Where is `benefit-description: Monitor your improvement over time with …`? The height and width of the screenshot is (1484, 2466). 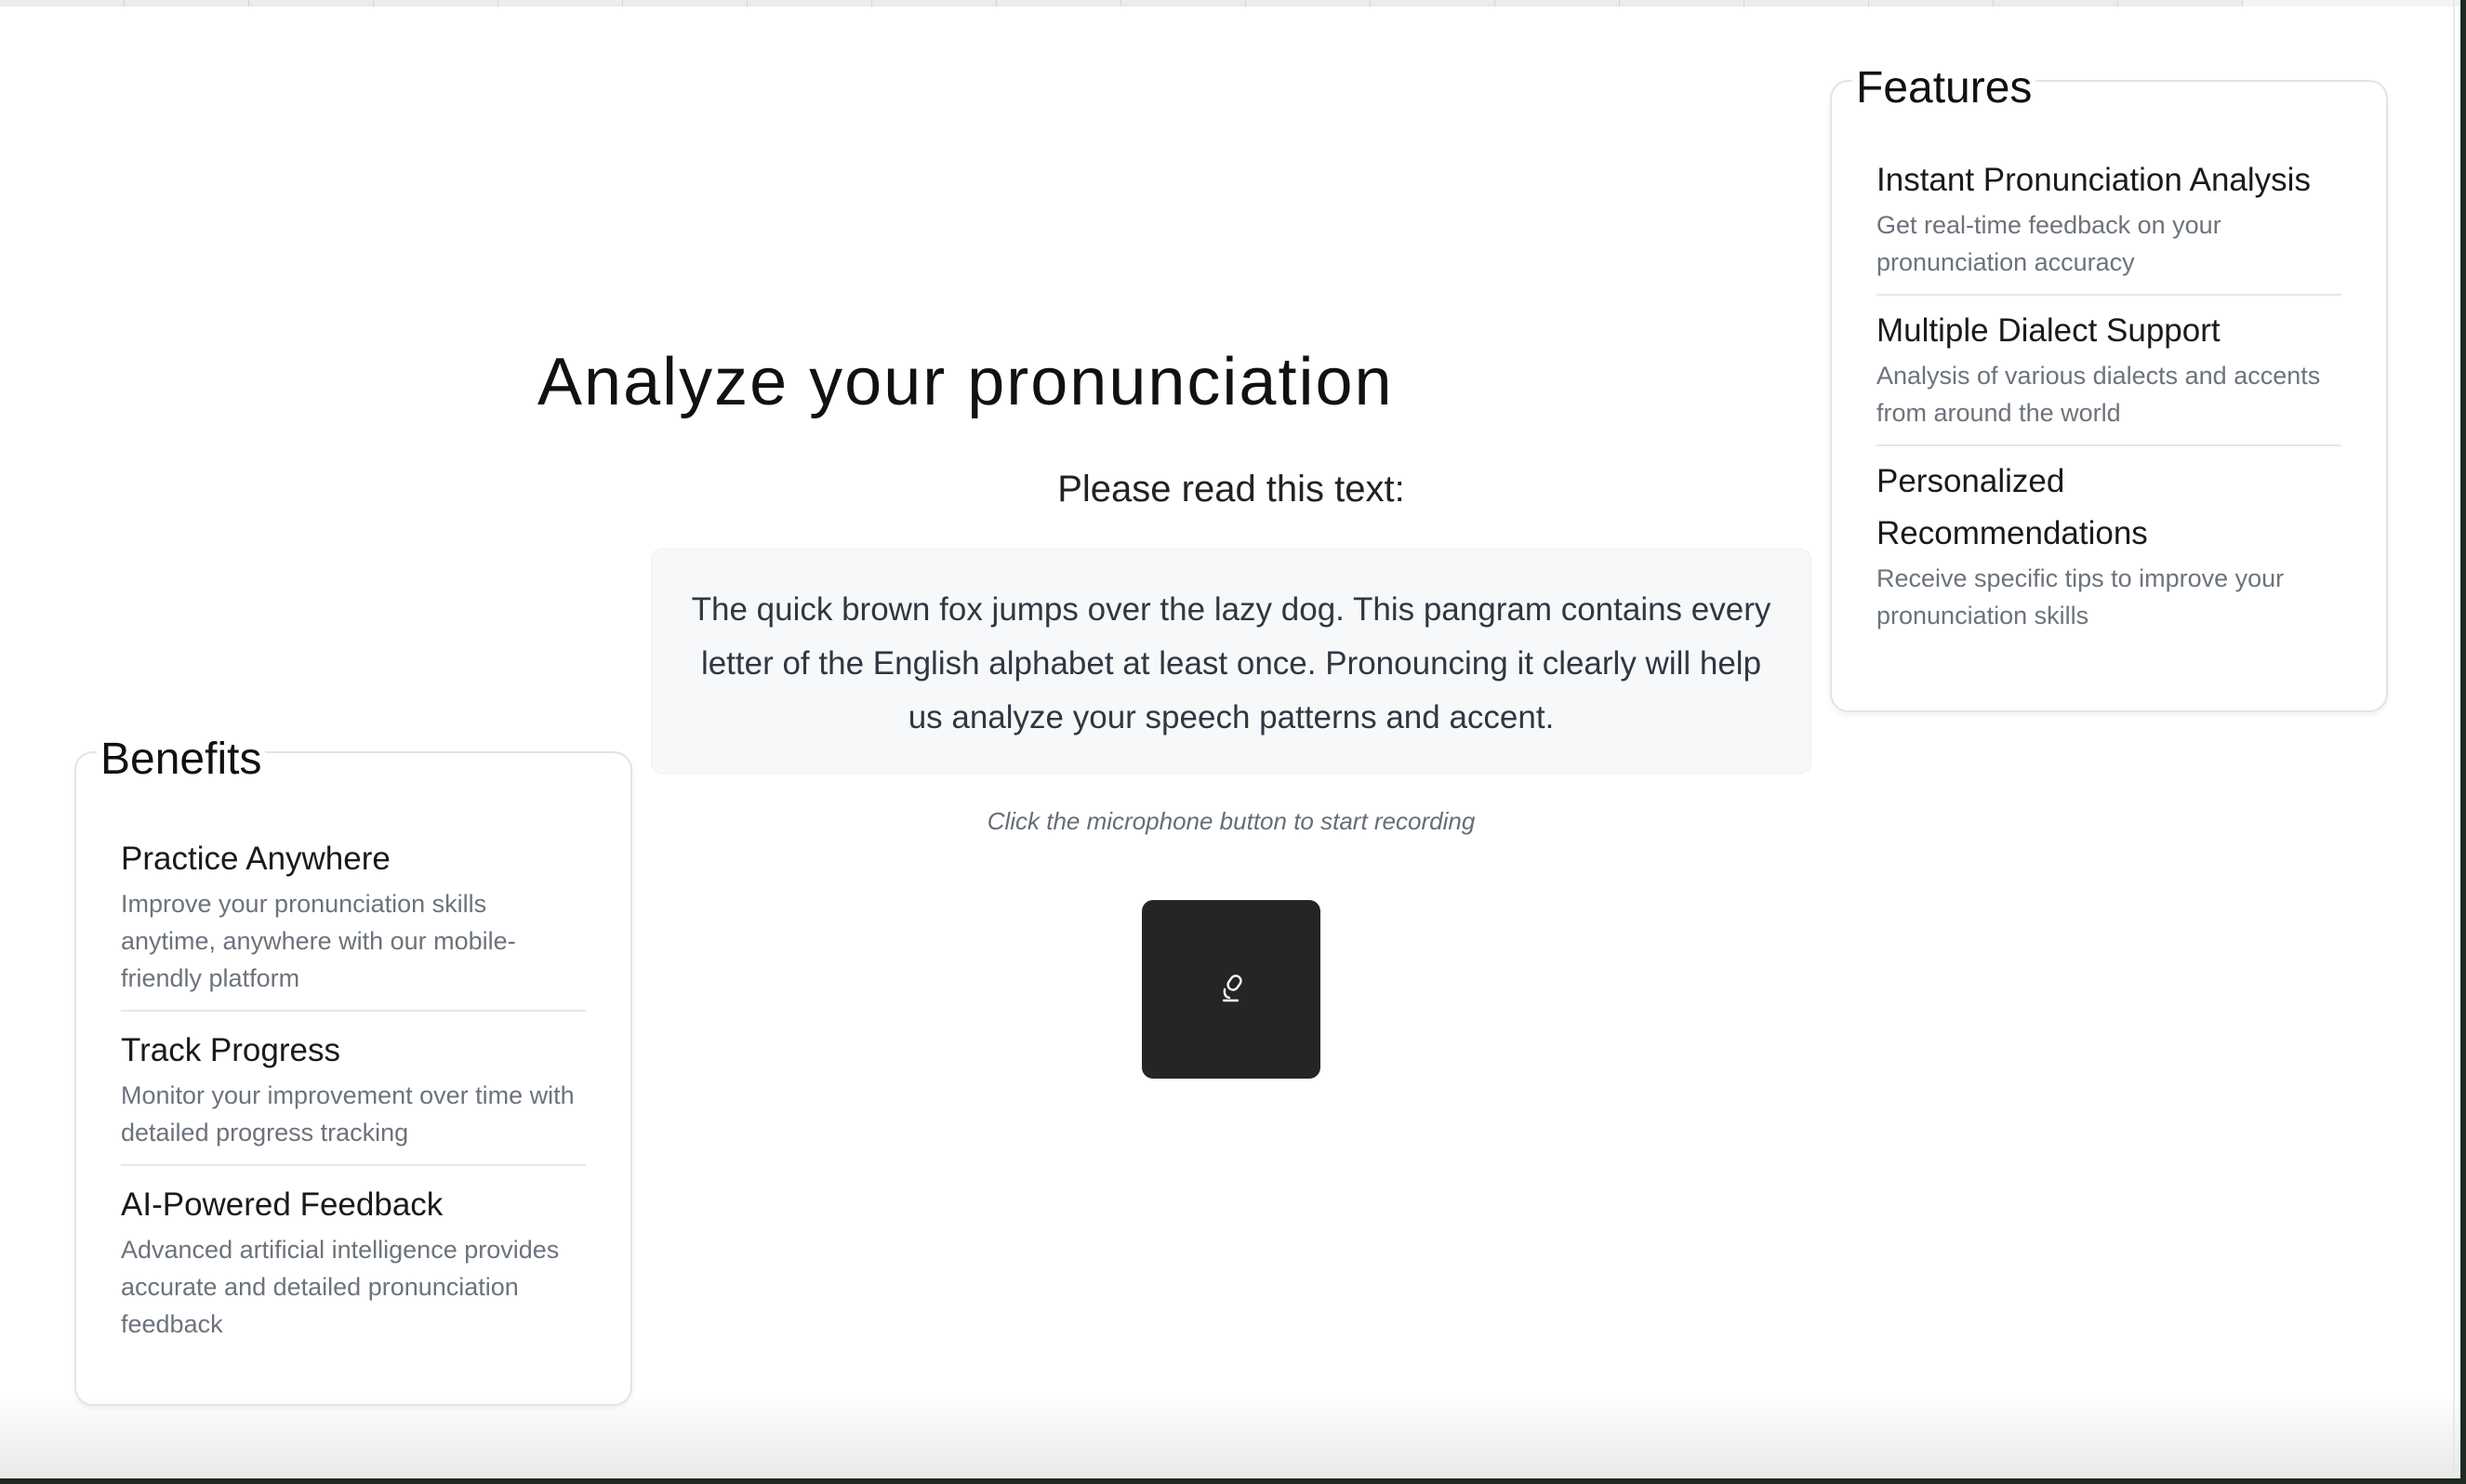 benefit-description: Monitor your improvement over time with … is located at coordinates (348, 1113).